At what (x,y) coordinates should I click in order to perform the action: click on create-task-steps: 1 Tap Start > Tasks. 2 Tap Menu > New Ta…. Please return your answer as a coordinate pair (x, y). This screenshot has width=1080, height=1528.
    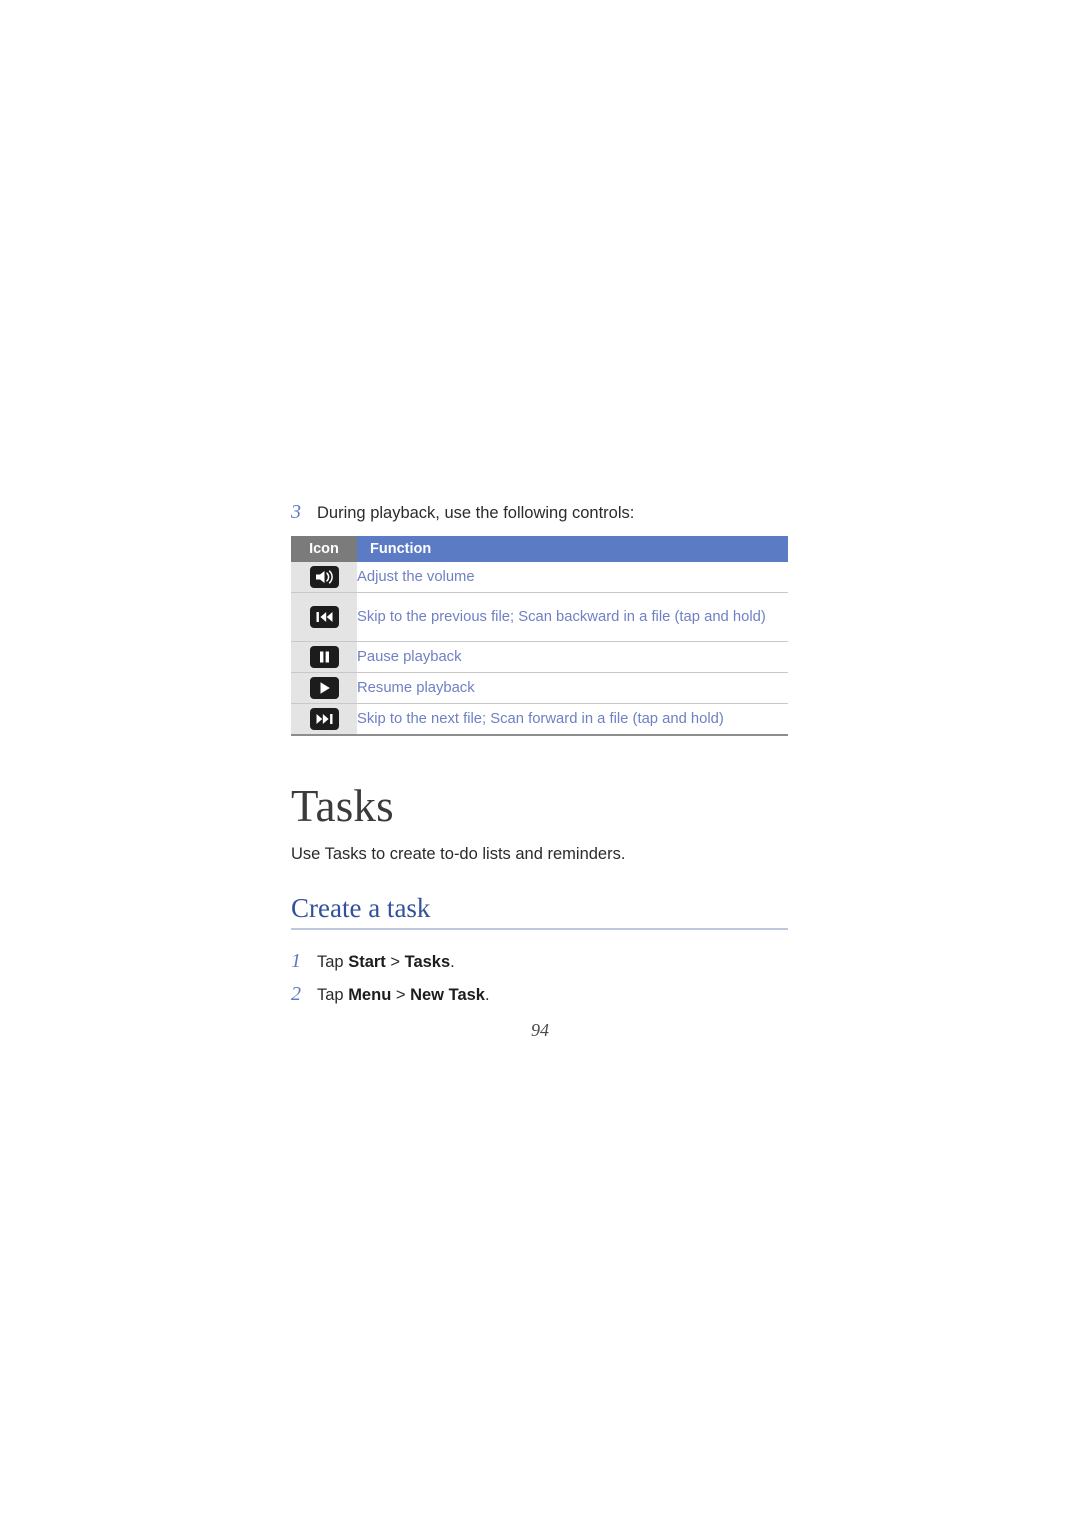
    Looking at the image, I should click on (539, 977).